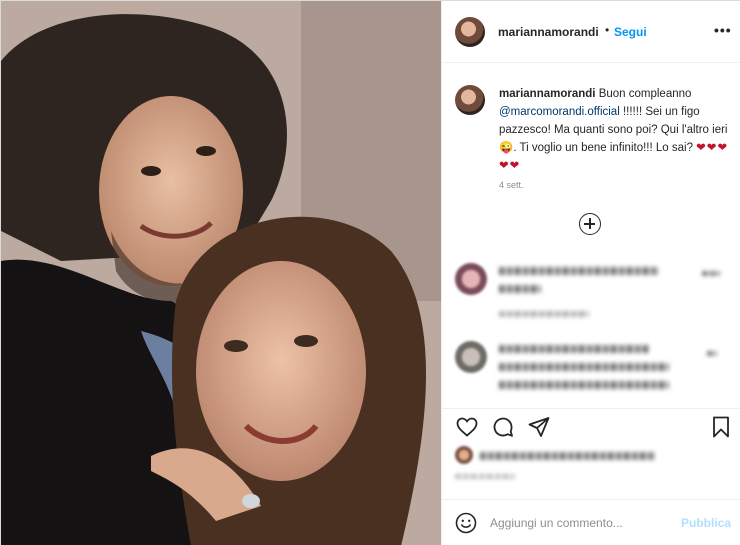  What do you see at coordinates (470, 100) in the screenshot?
I see `caption-avatar` at bounding box center [470, 100].